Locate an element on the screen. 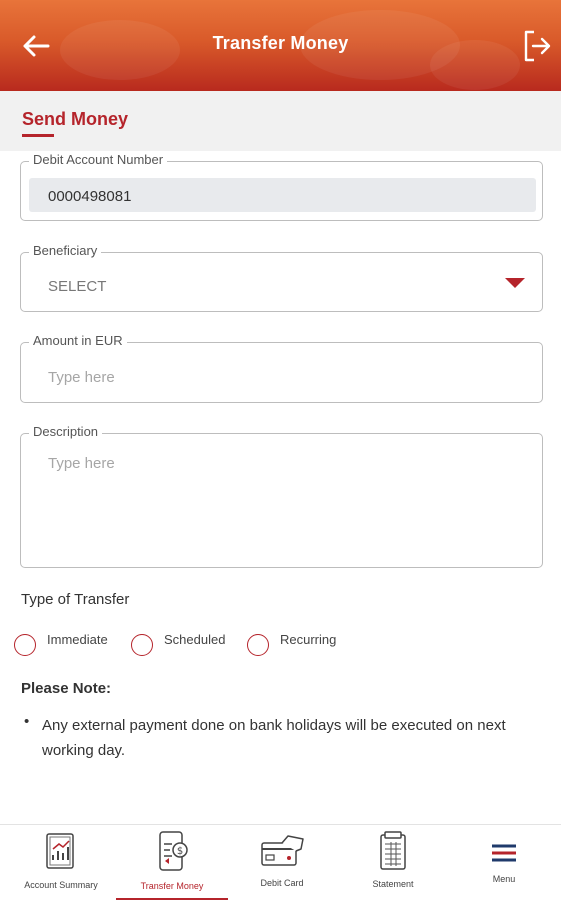 This screenshot has height=900, width=561. description-placeholder: Type here is located at coordinates (81, 463).